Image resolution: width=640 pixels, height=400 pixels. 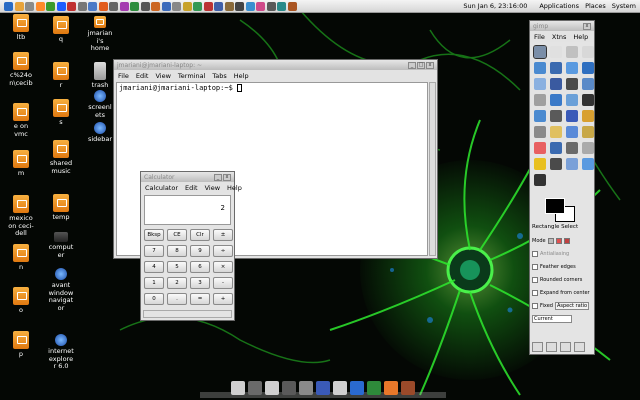 What do you see at coordinates (200, 267) in the screenshot?
I see `calc-button-10: 6` at bounding box center [200, 267].